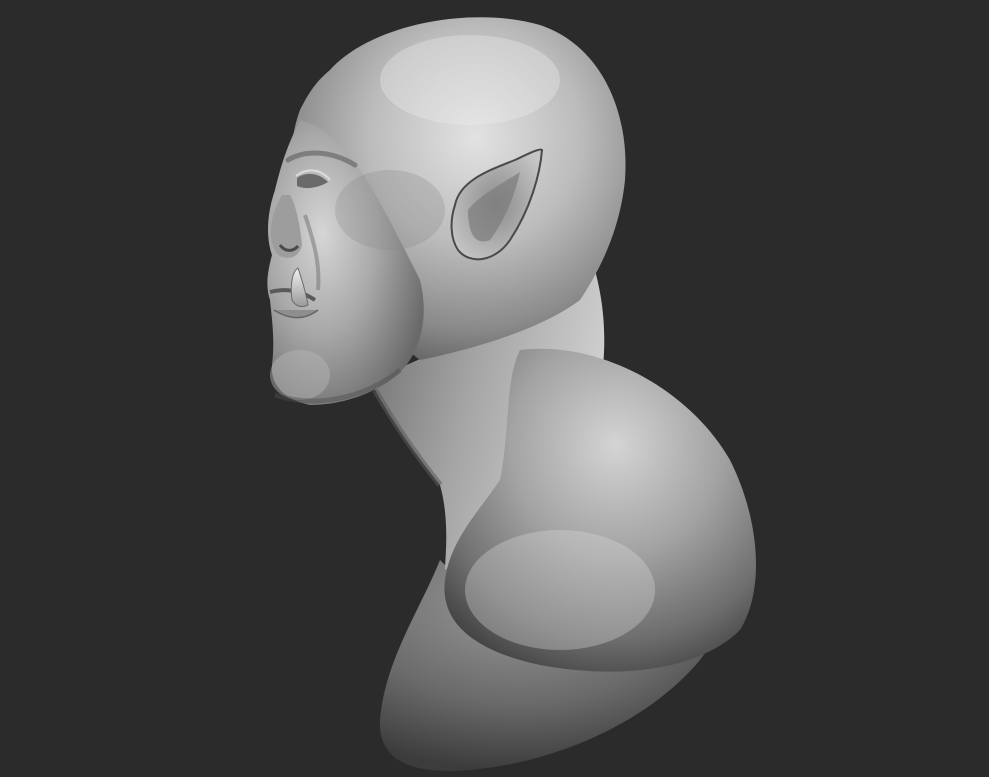  What do you see at coordinates (560, 590) in the screenshot?
I see `shoulder-highlight` at bounding box center [560, 590].